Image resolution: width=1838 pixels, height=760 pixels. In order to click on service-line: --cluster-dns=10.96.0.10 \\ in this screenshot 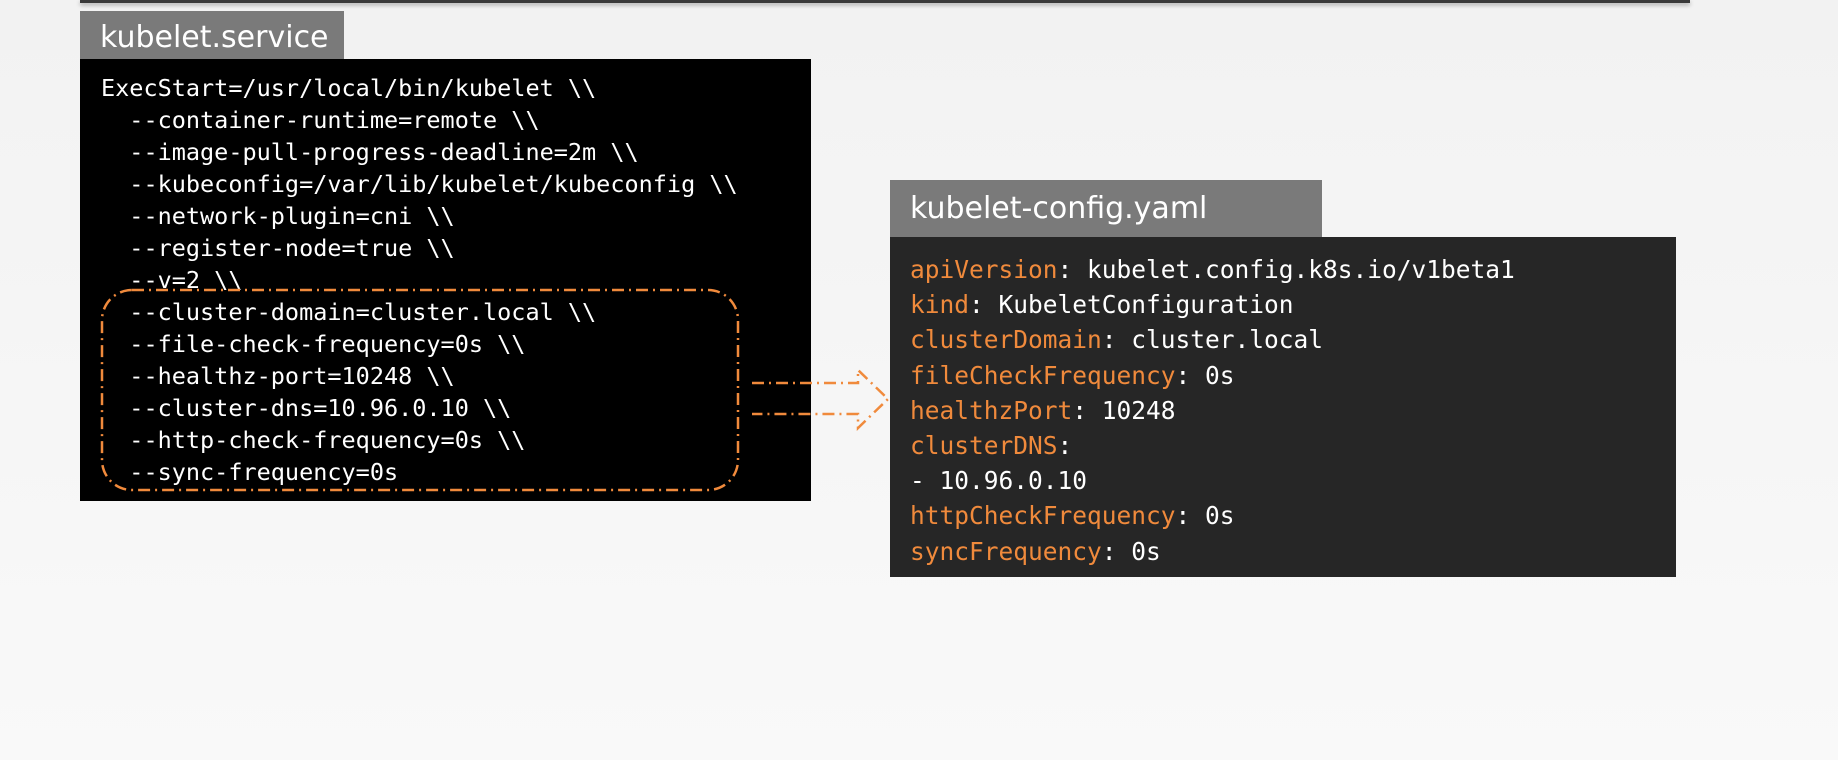, I will do `click(306, 408)`.